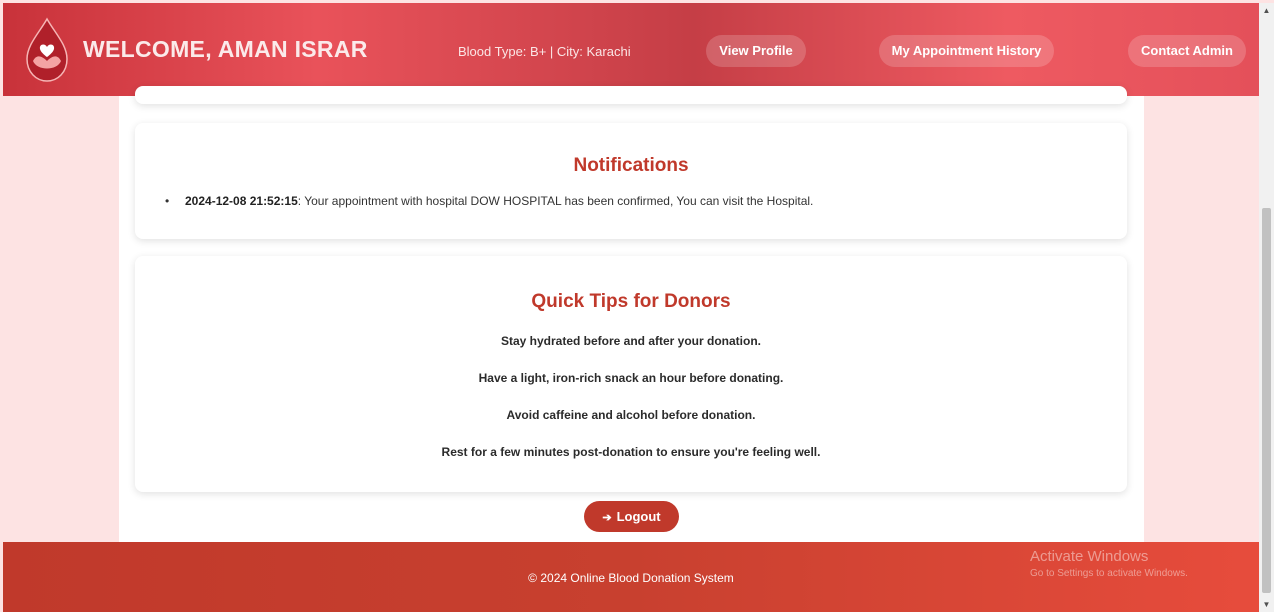 The width and height of the screenshot is (1274, 612). Describe the element at coordinates (1266, 400) in the screenshot. I see `scrollbar-thumb` at that location.